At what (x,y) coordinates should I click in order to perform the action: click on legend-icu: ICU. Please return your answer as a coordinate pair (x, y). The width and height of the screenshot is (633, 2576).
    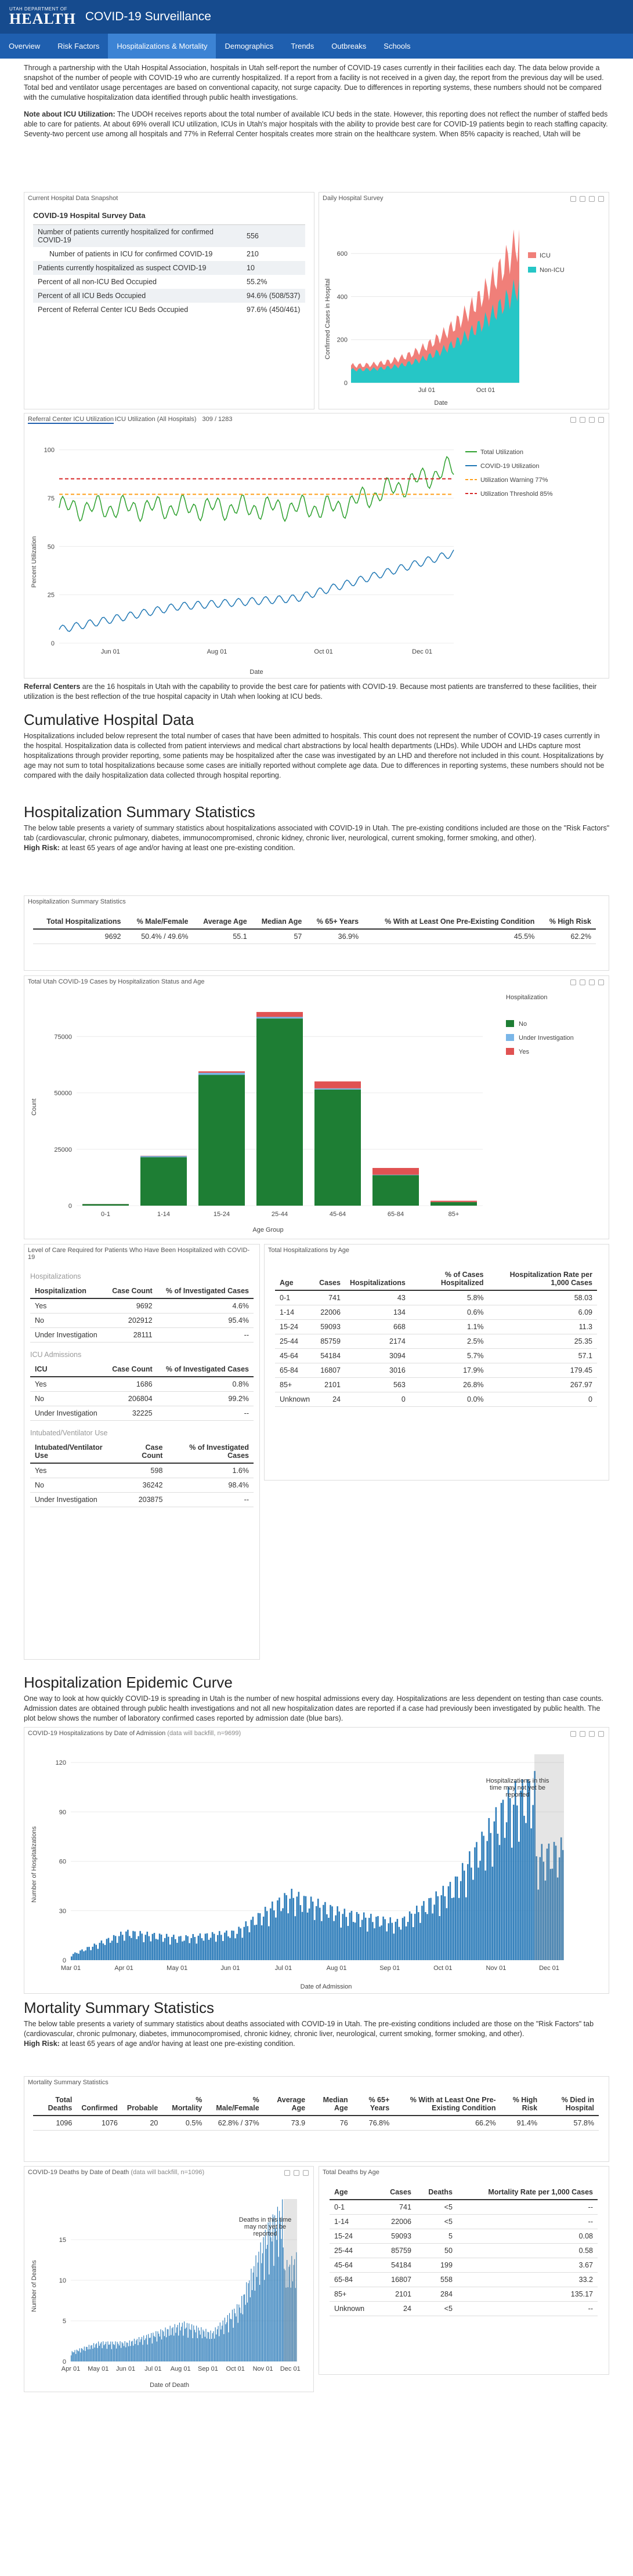
    Looking at the image, I should click on (545, 255).